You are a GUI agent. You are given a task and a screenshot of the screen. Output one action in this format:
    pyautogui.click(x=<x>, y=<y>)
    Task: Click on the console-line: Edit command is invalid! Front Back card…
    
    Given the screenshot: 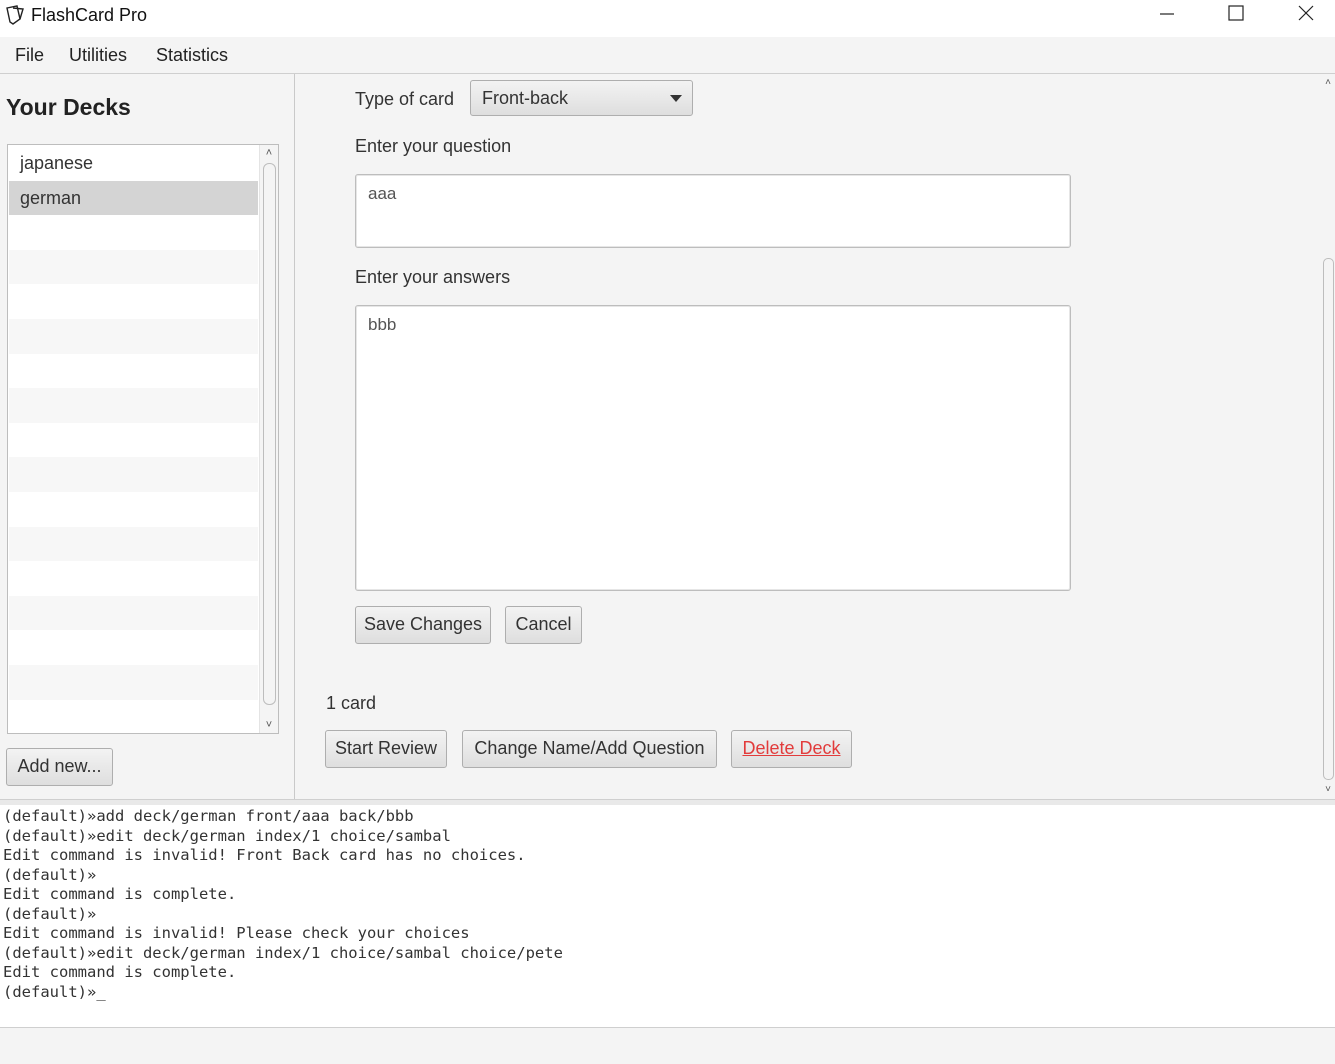 What is the action you would take?
    pyautogui.click(x=264, y=855)
    